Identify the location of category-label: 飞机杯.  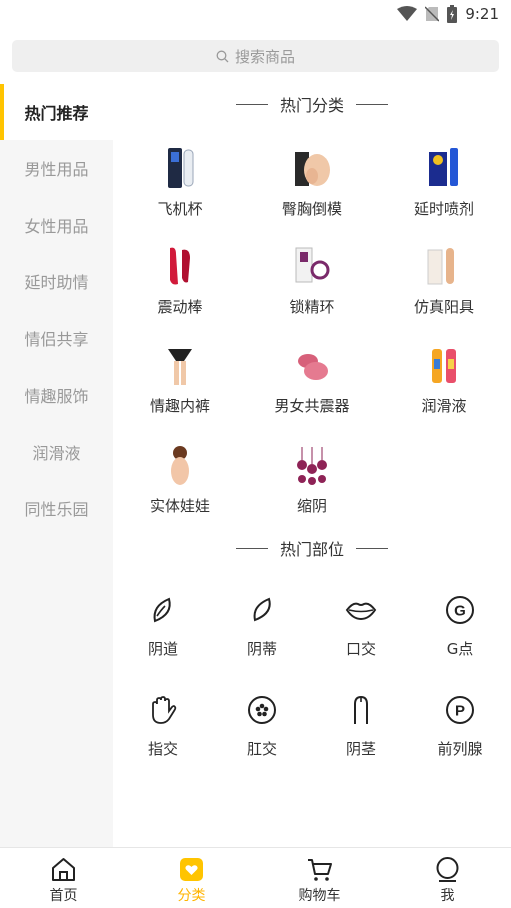
(180, 209).